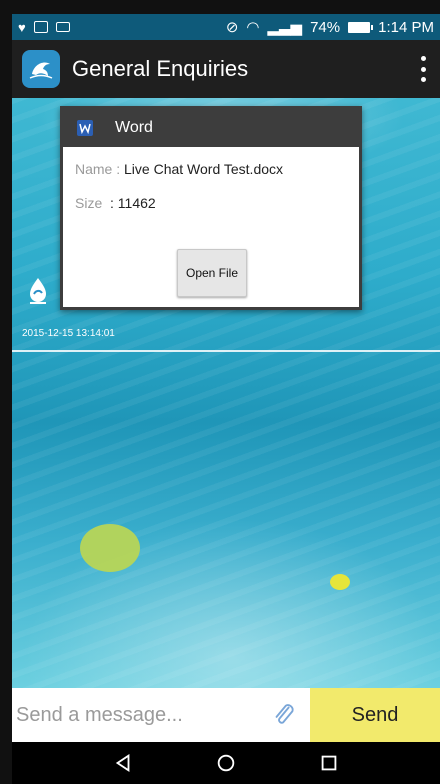 The image size is (440, 784). What do you see at coordinates (22, 27) in the screenshot?
I see `heart-icon: ♥` at bounding box center [22, 27].